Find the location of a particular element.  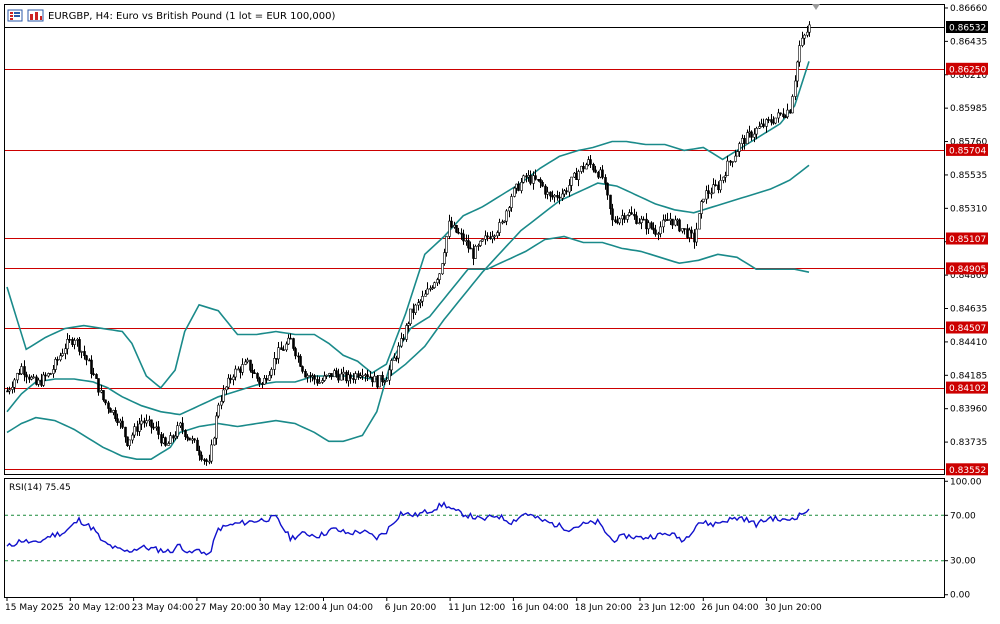

time-axis-tick-label: 20 May 12:00 is located at coordinates (99, 608).